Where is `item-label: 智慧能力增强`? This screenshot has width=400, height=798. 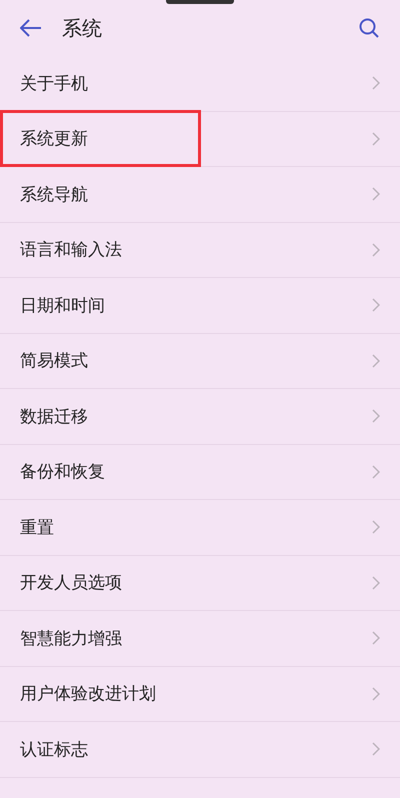 item-label: 智慧能力增强 is located at coordinates (71, 639).